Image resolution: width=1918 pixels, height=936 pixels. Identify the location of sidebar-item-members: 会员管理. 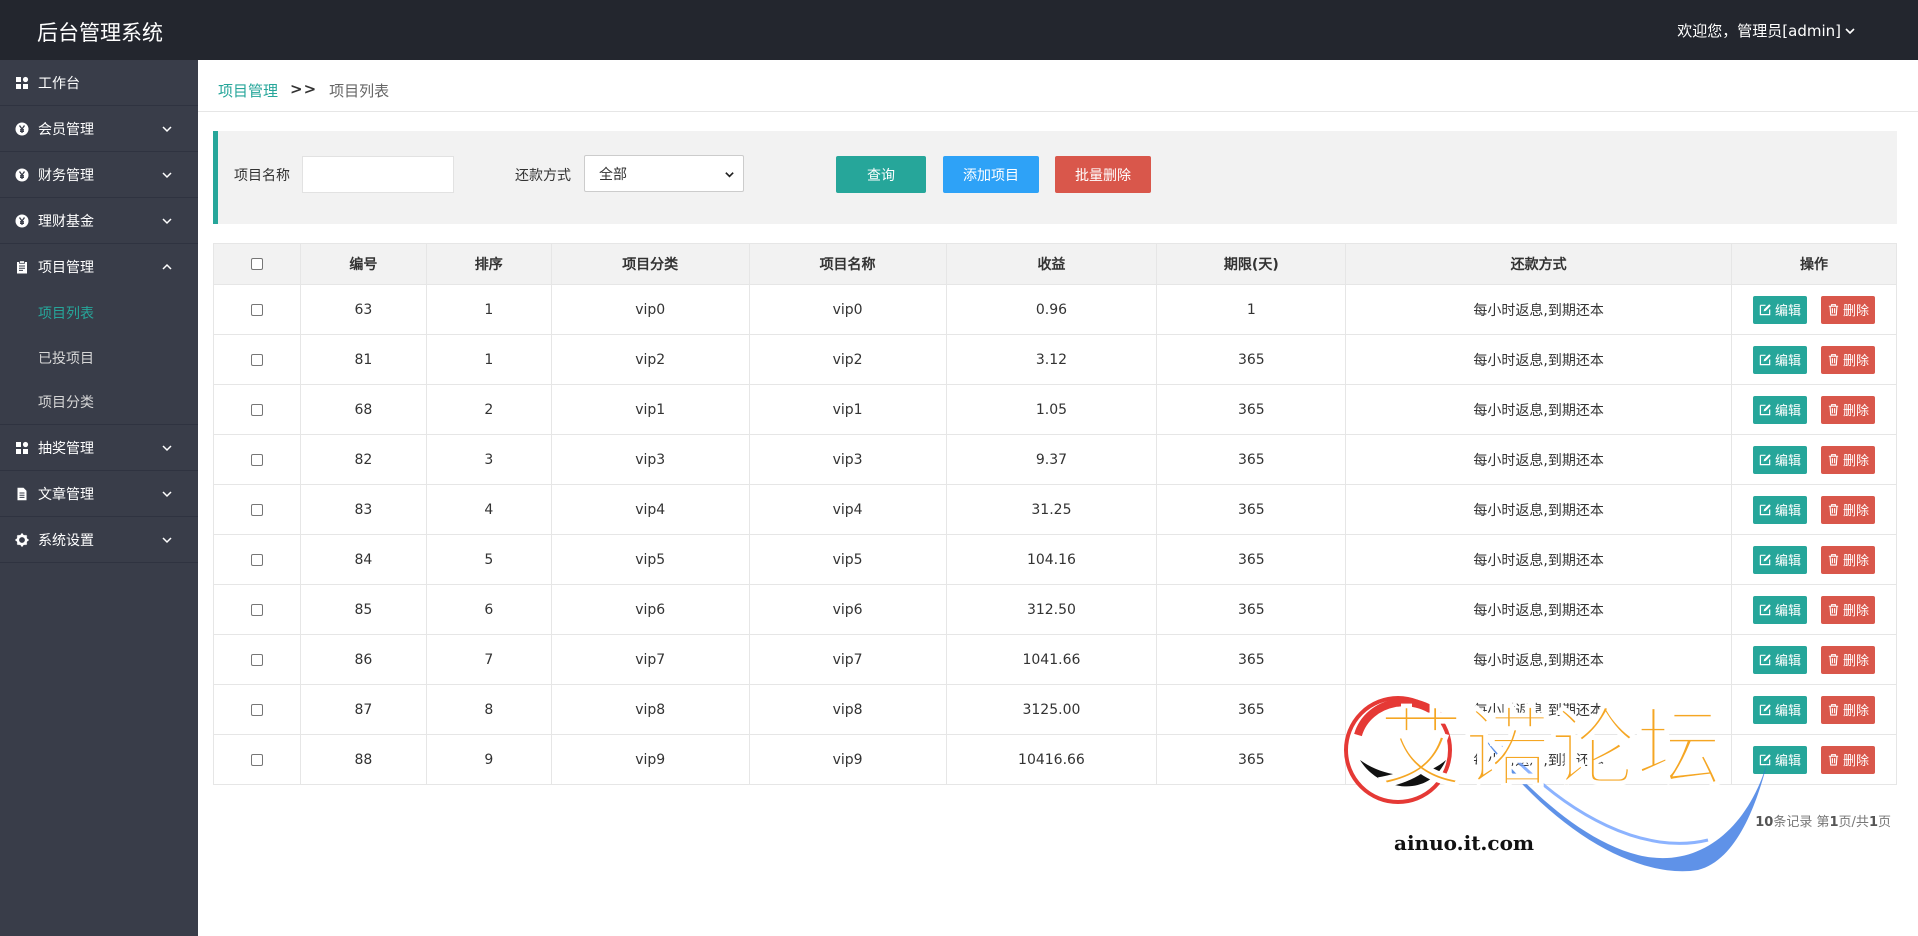
(99, 129).